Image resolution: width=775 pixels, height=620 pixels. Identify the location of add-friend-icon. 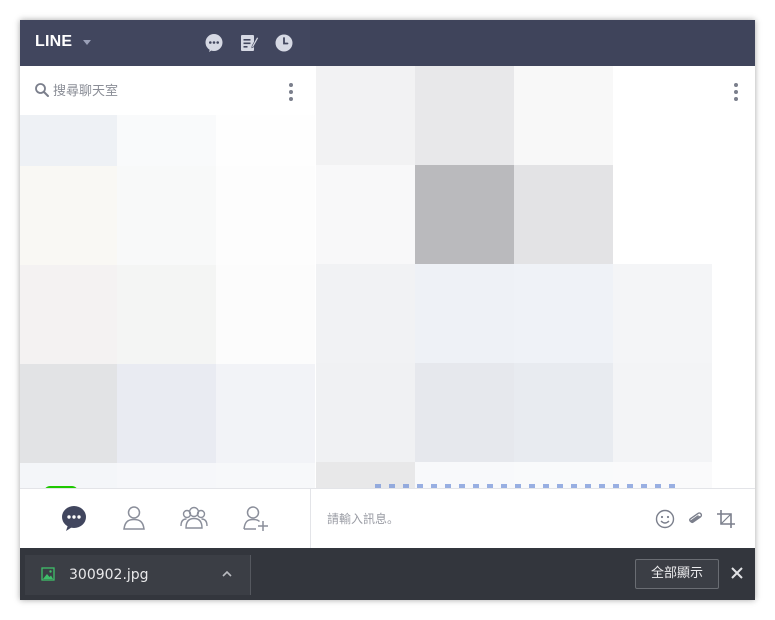
(256, 518).